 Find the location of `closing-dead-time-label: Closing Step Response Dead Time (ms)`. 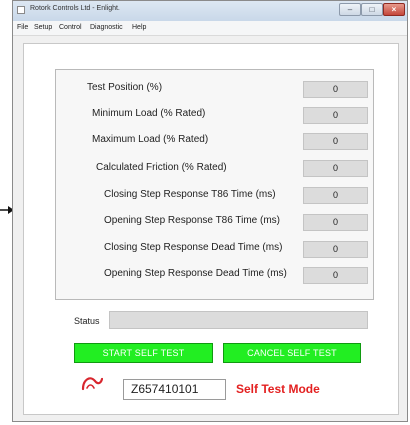

closing-dead-time-label: Closing Step Response Dead Time (ms) is located at coordinates (193, 247).